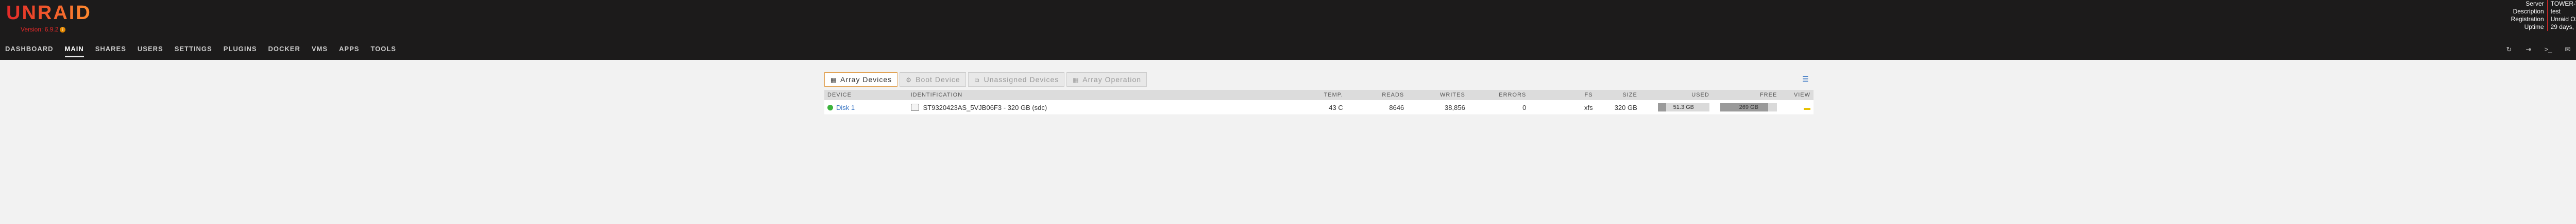 The width and height of the screenshot is (2576, 224). Describe the element at coordinates (2548, 49) in the screenshot. I see `terminal-icon: >_` at that location.